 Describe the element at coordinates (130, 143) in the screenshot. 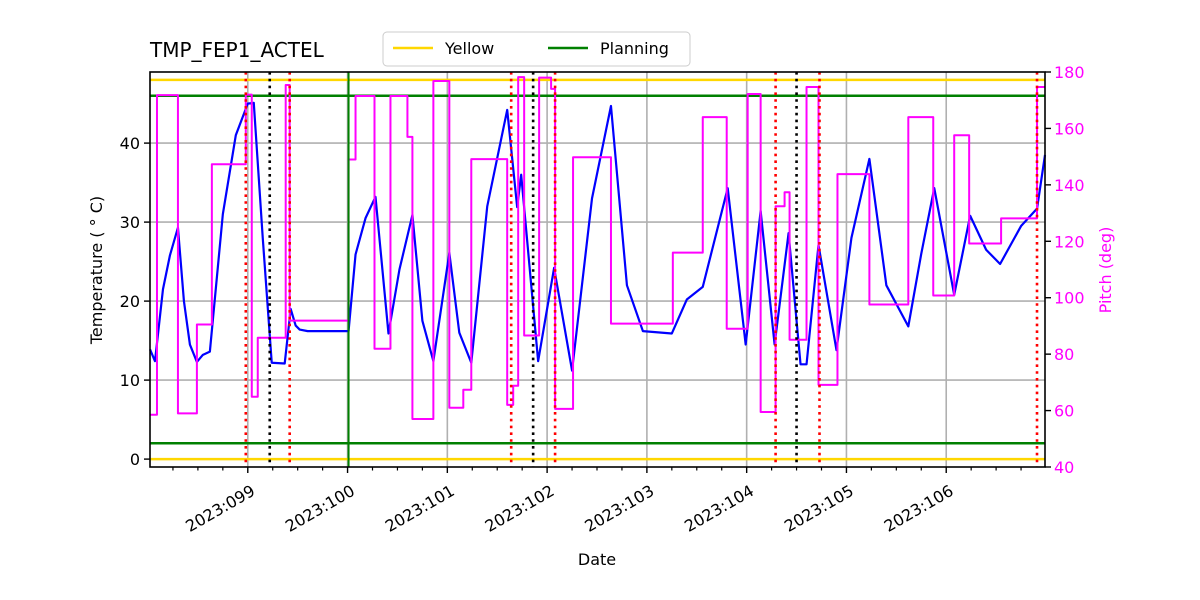

I see `y-tick-label: 40` at that location.